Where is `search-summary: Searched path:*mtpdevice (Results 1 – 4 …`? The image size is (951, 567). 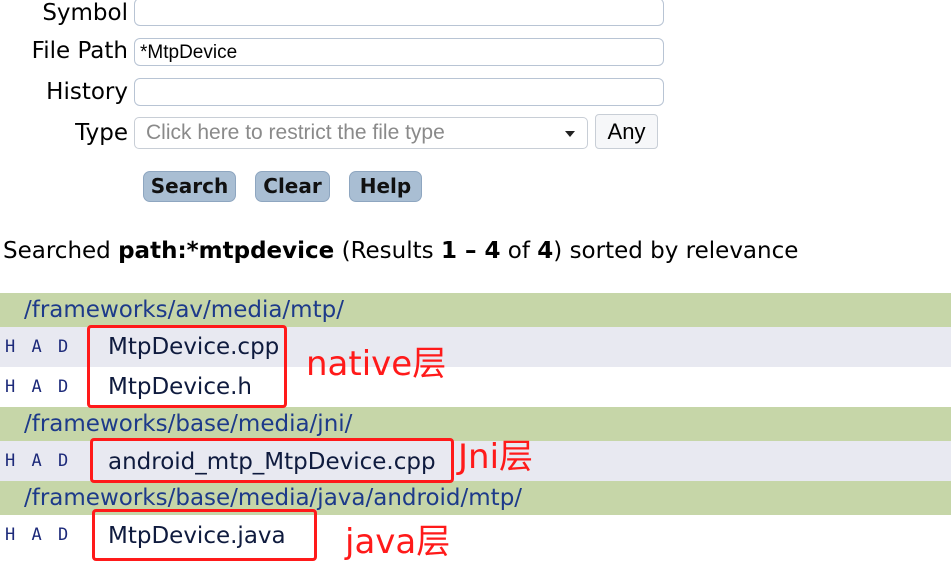 search-summary: Searched path:*mtpdevice (Results 1 – 4 … is located at coordinates (400, 251).